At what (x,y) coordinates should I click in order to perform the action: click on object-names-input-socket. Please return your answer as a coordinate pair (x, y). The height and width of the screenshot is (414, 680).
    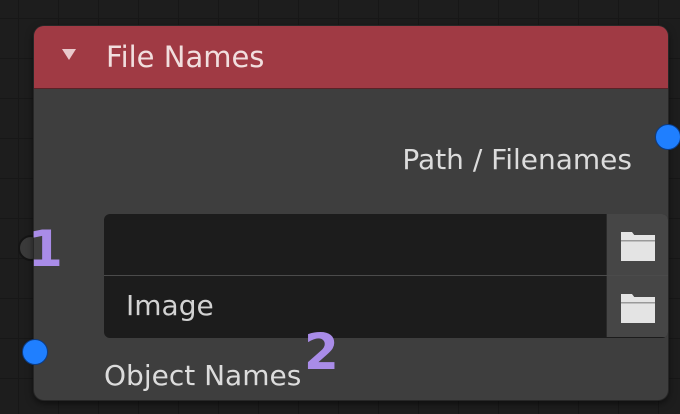
    Looking at the image, I should click on (35, 352).